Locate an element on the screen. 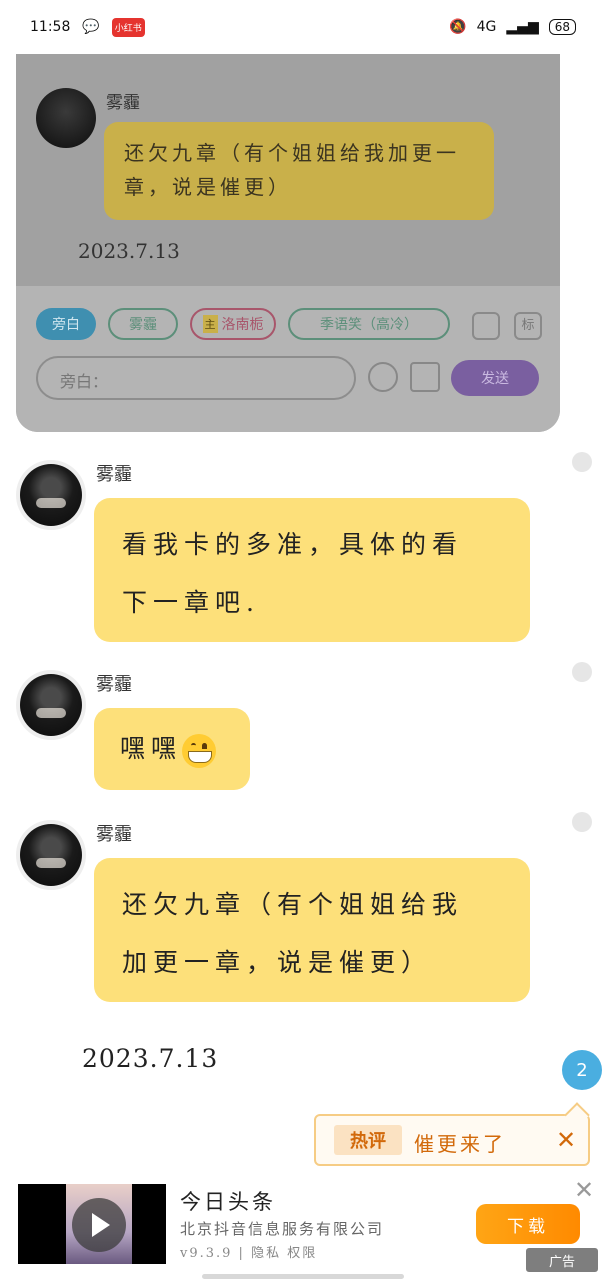  image-icon is located at coordinates (425, 377).